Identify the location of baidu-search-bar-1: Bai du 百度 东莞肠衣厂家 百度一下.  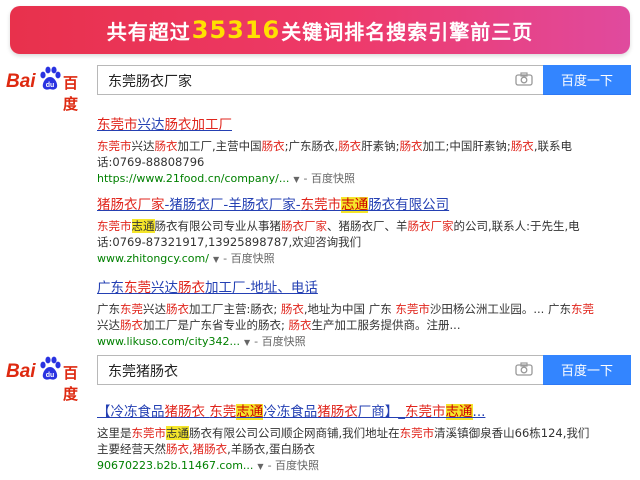
(320, 87).